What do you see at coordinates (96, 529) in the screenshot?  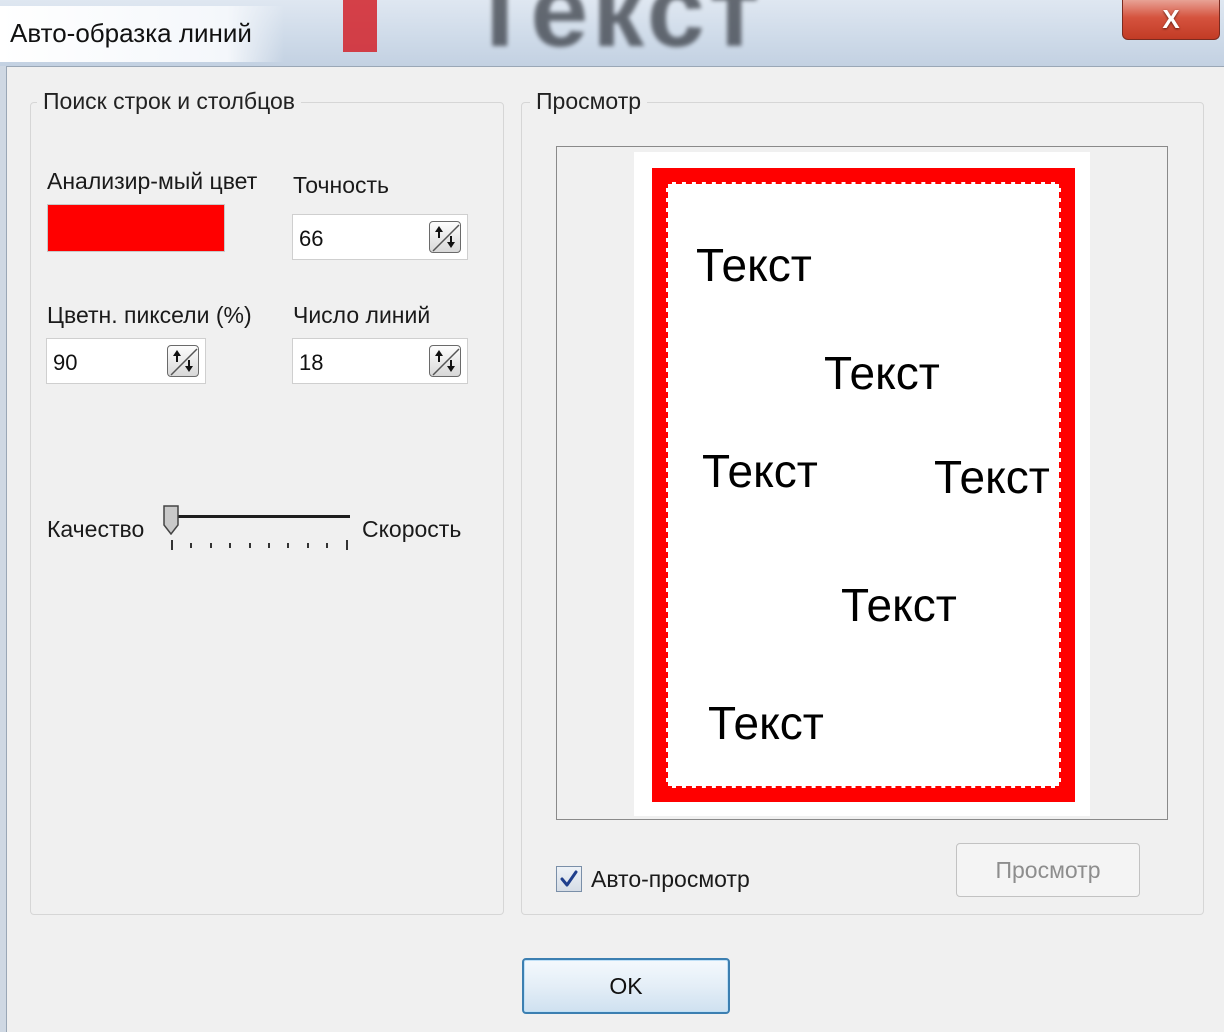 I see `quality-label: Качество` at bounding box center [96, 529].